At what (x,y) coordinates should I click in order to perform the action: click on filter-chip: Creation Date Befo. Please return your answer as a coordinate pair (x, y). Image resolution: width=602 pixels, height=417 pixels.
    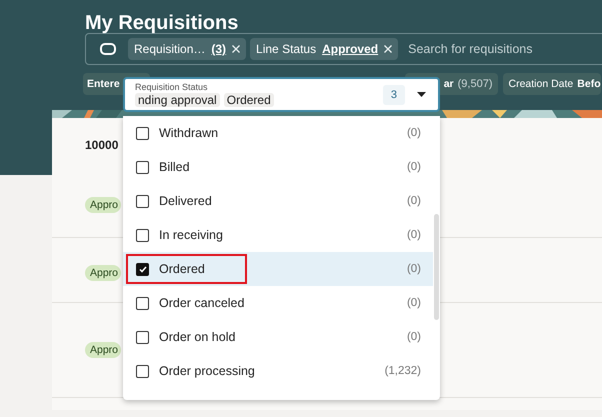
    Looking at the image, I should click on (552, 84).